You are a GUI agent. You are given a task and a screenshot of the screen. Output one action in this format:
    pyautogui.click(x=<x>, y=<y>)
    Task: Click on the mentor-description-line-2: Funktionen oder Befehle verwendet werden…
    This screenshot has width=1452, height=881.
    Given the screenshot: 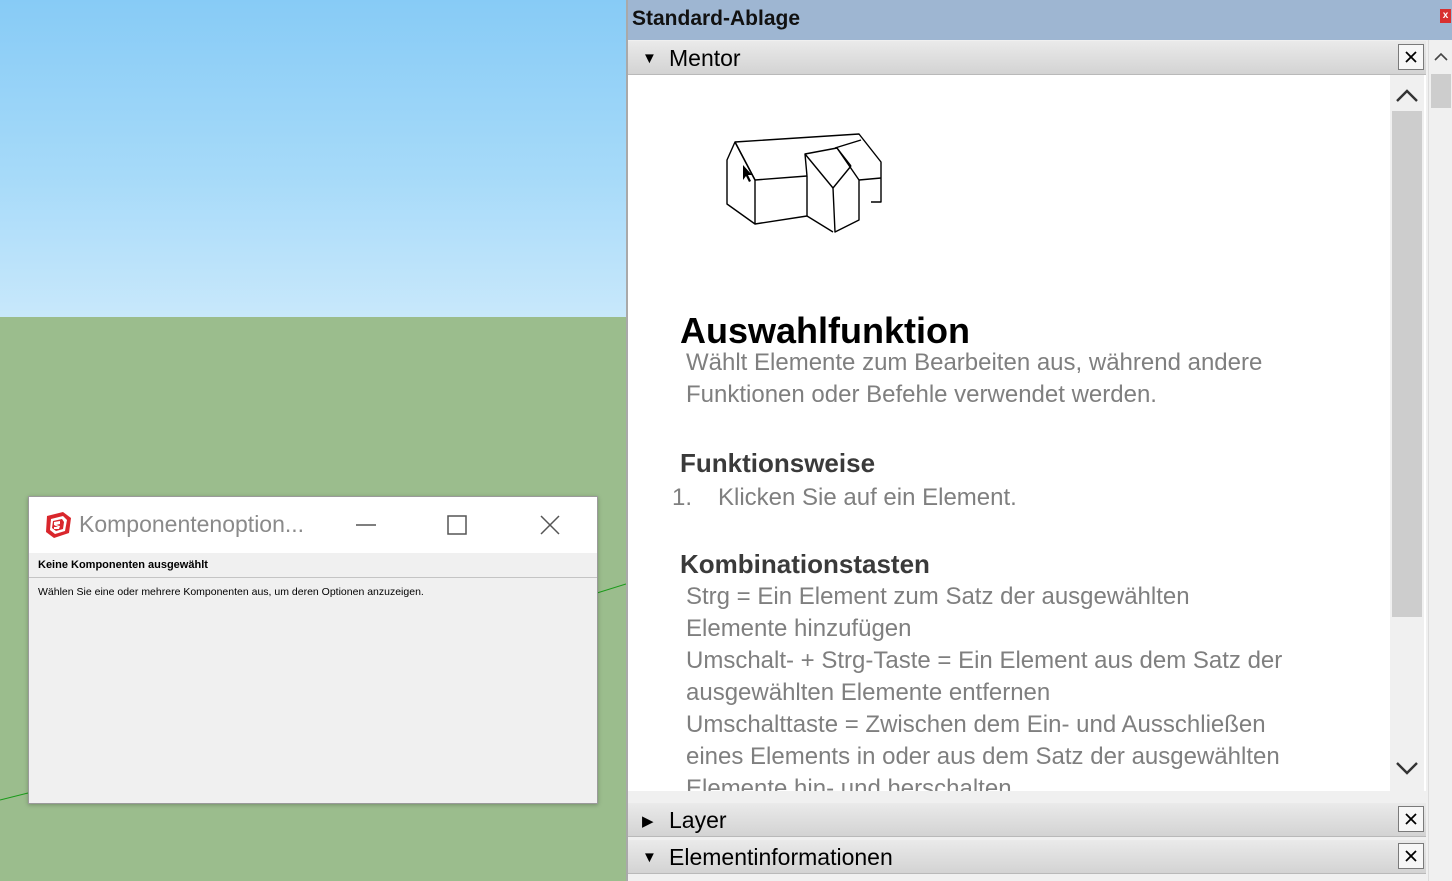 What is the action you would take?
    pyautogui.click(x=921, y=394)
    